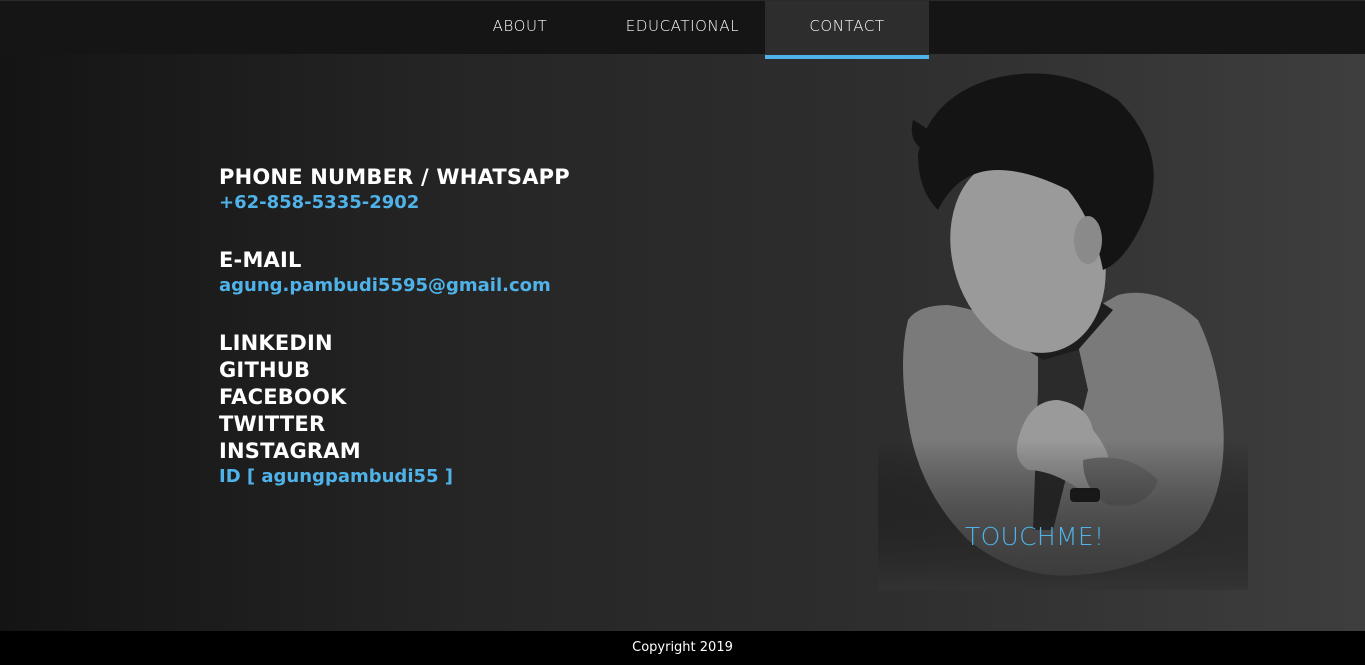 Image resolution: width=1365 pixels, height=665 pixels. What do you see at coordinates (394, 343) in the screenshot?
I see `linkedin-link: LINKEDIN` at bounding box center [394, 343].